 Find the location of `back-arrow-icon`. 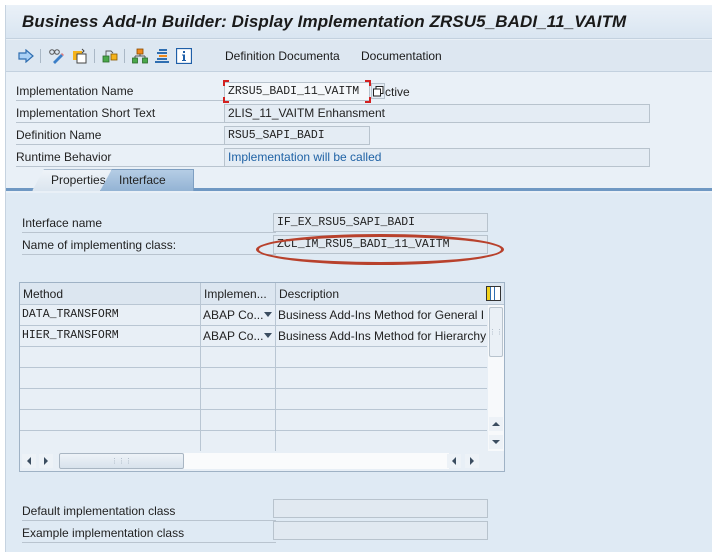

back-arrow-icon is located at coordinates (26, 56).